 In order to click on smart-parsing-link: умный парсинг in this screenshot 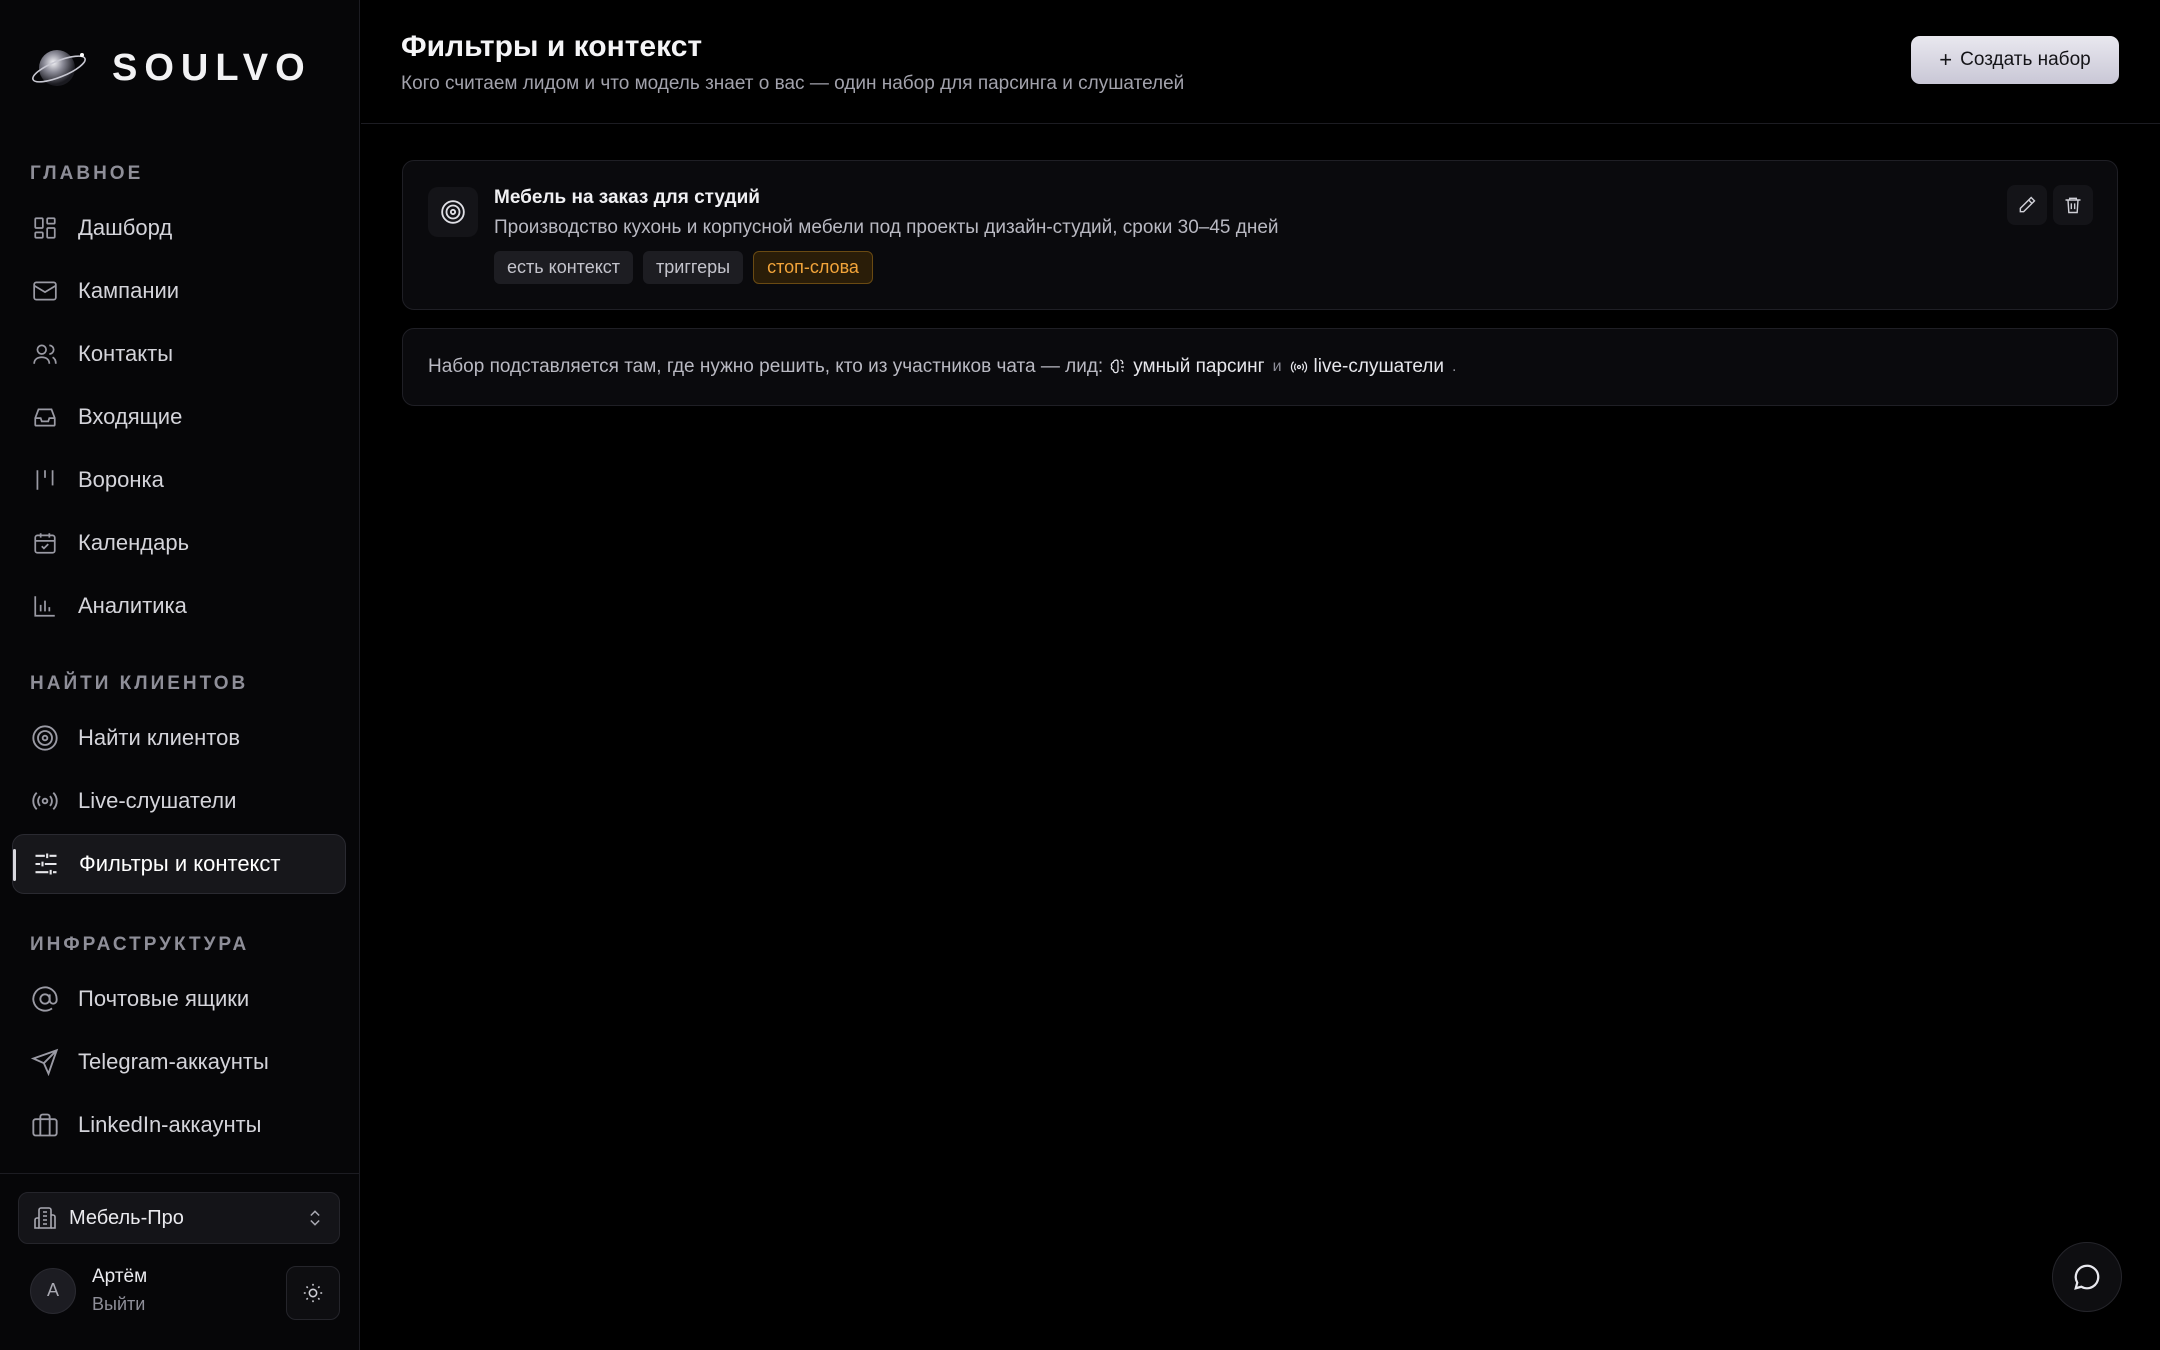, I will do `click(1187, 367)`.